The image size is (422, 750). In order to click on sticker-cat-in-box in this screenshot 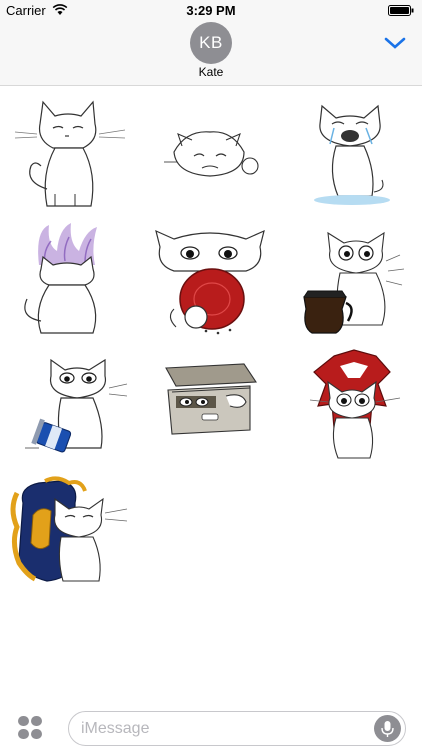, I will do `click(211, 410)`.